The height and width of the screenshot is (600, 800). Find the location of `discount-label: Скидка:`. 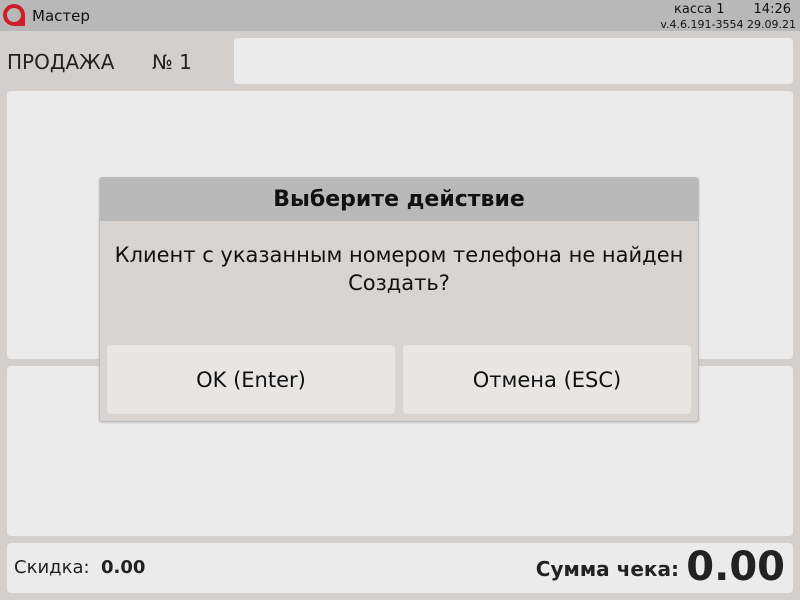

discount-label: Скидка: is located at coordinates (52, 567).